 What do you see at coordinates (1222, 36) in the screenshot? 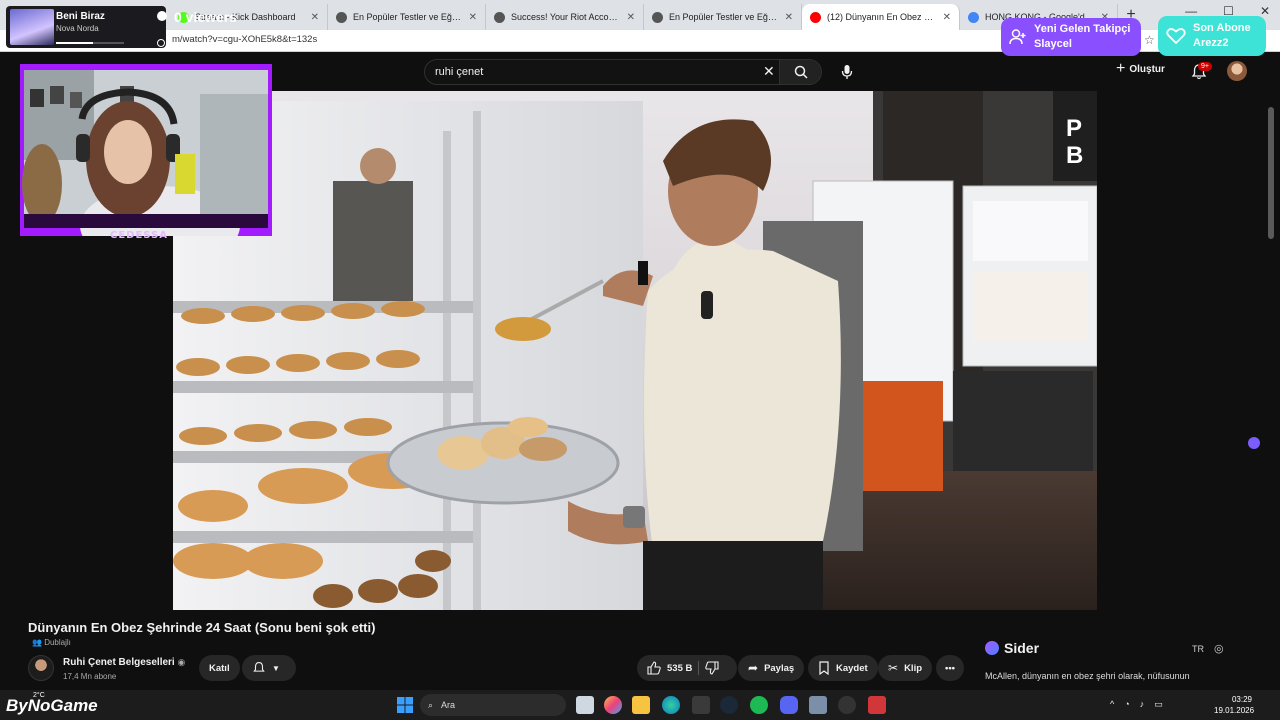
I see `subscriber-alert-text: Son Abone Arezz2` at bounding box center [1222, 36].